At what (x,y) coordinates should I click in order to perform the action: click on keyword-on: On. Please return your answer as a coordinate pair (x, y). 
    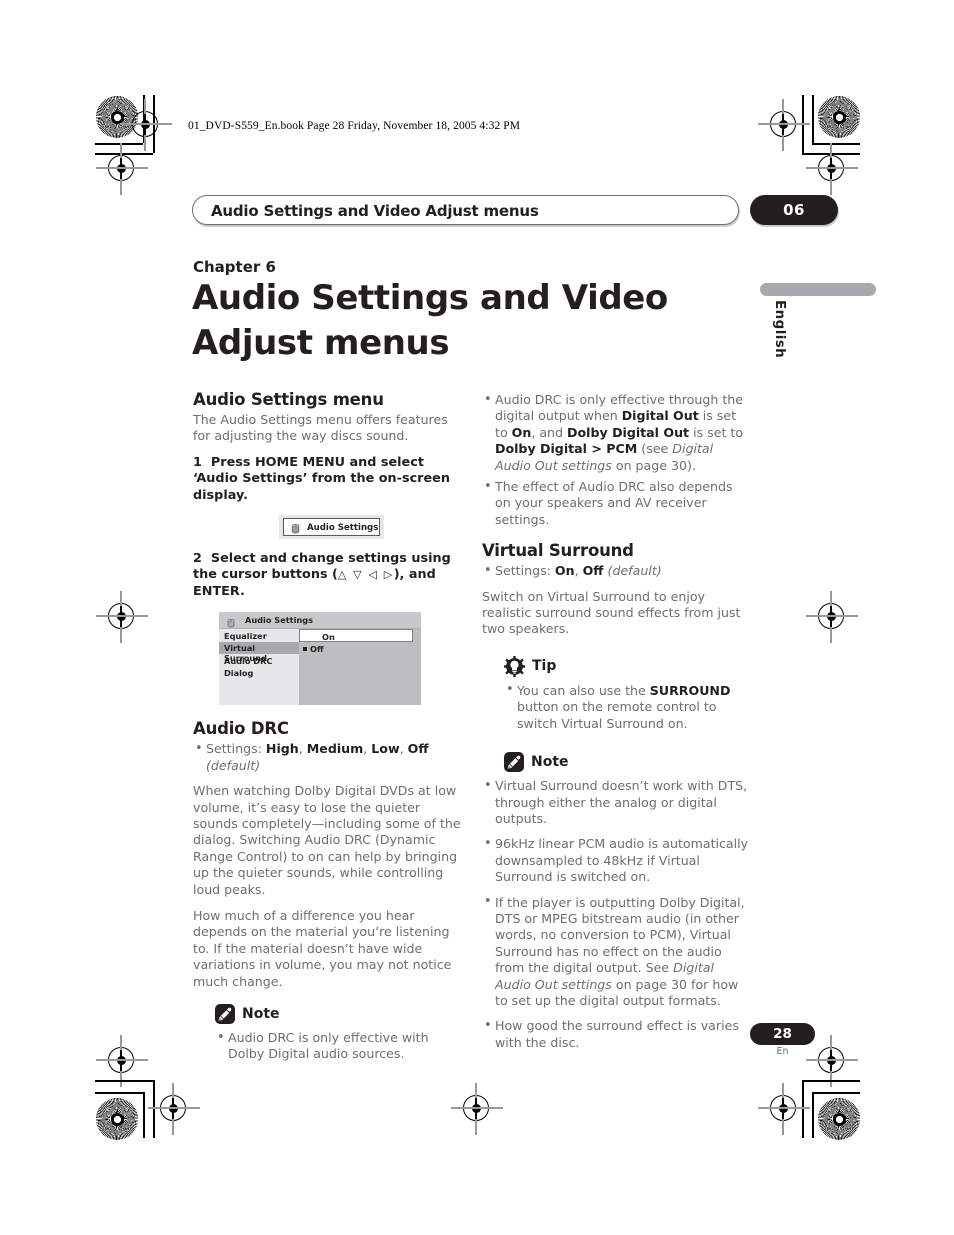
    Looking at the image, I should click on (521, 432).